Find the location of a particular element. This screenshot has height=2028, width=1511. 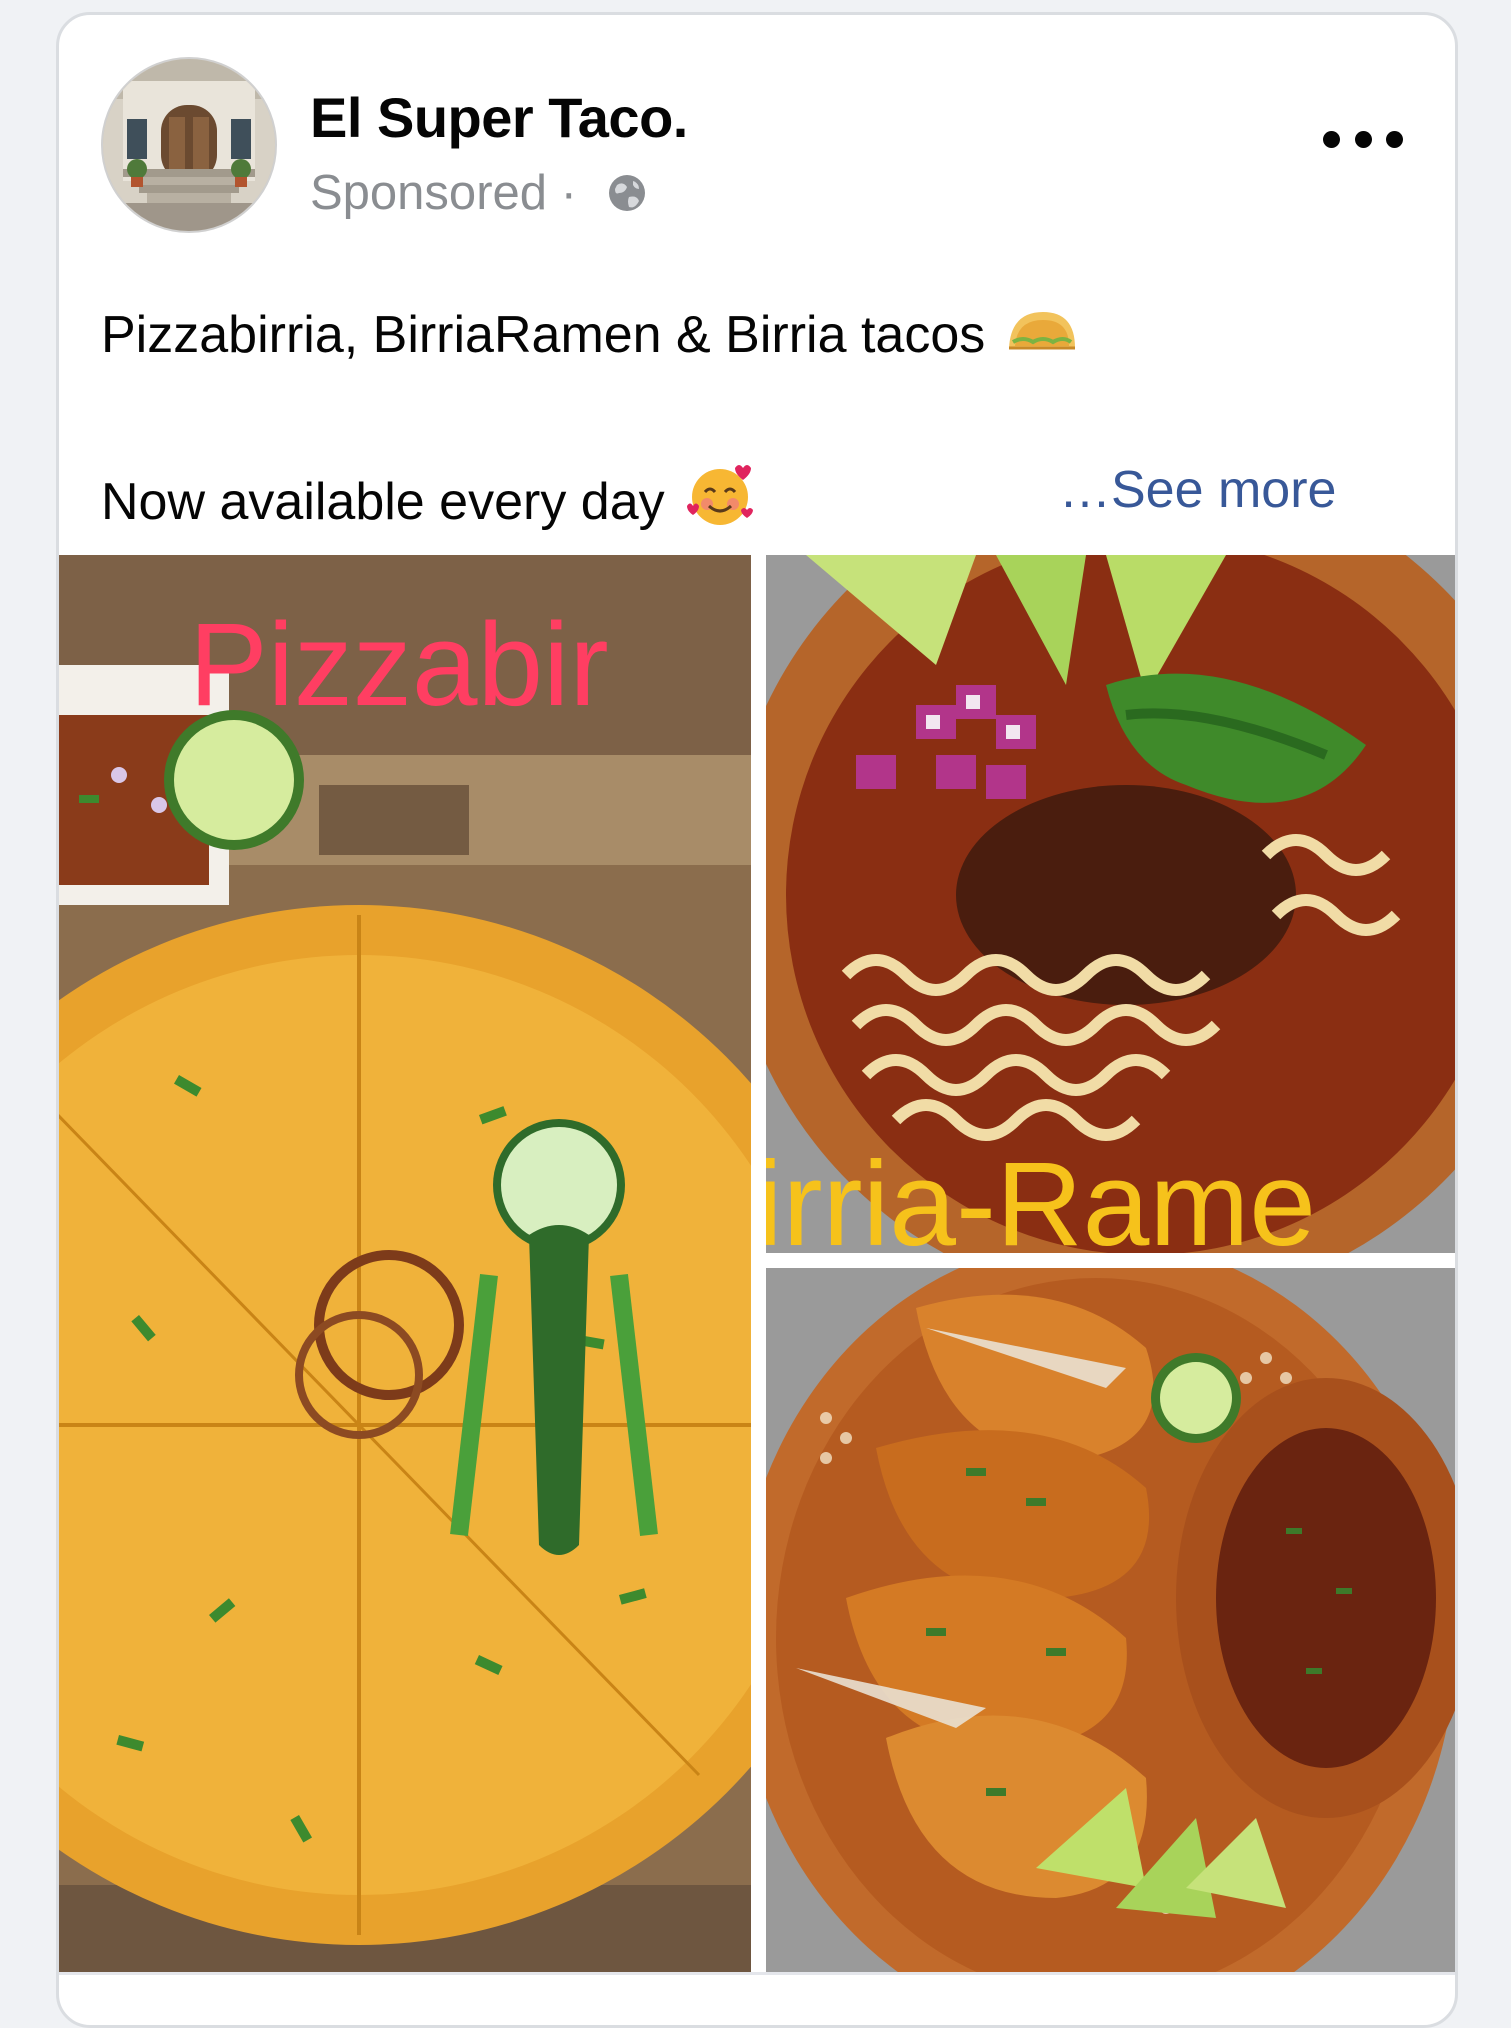

see-more-link: …See more is located at coordinates (1197, 490).